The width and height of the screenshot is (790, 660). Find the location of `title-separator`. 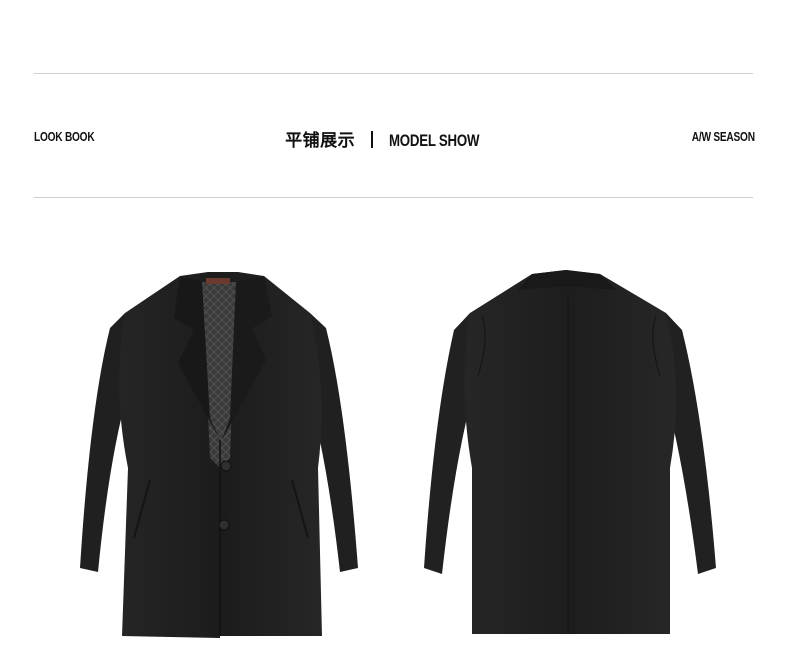

title-separator is located at coordinates (372, 139).